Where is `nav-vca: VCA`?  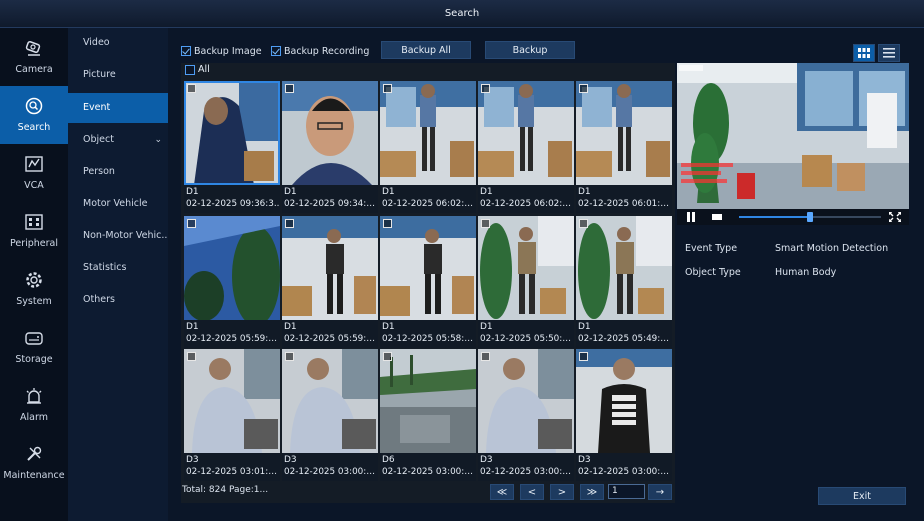 nav-vca: VCA is located at coordinates (34, 173).